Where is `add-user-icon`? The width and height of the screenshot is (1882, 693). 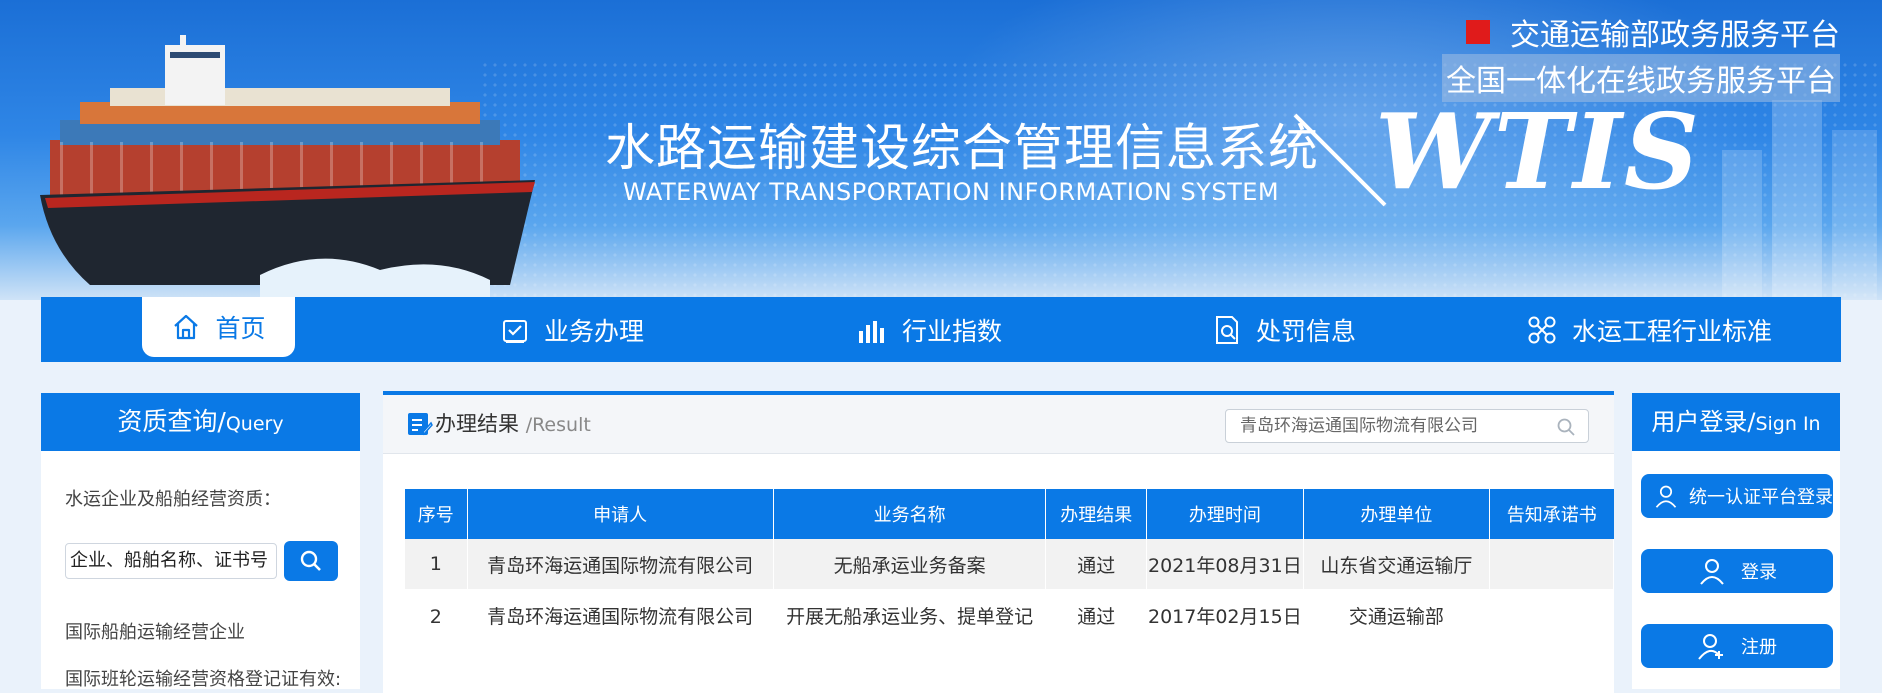
add-user-icon is located at coordinates (1710, 647).